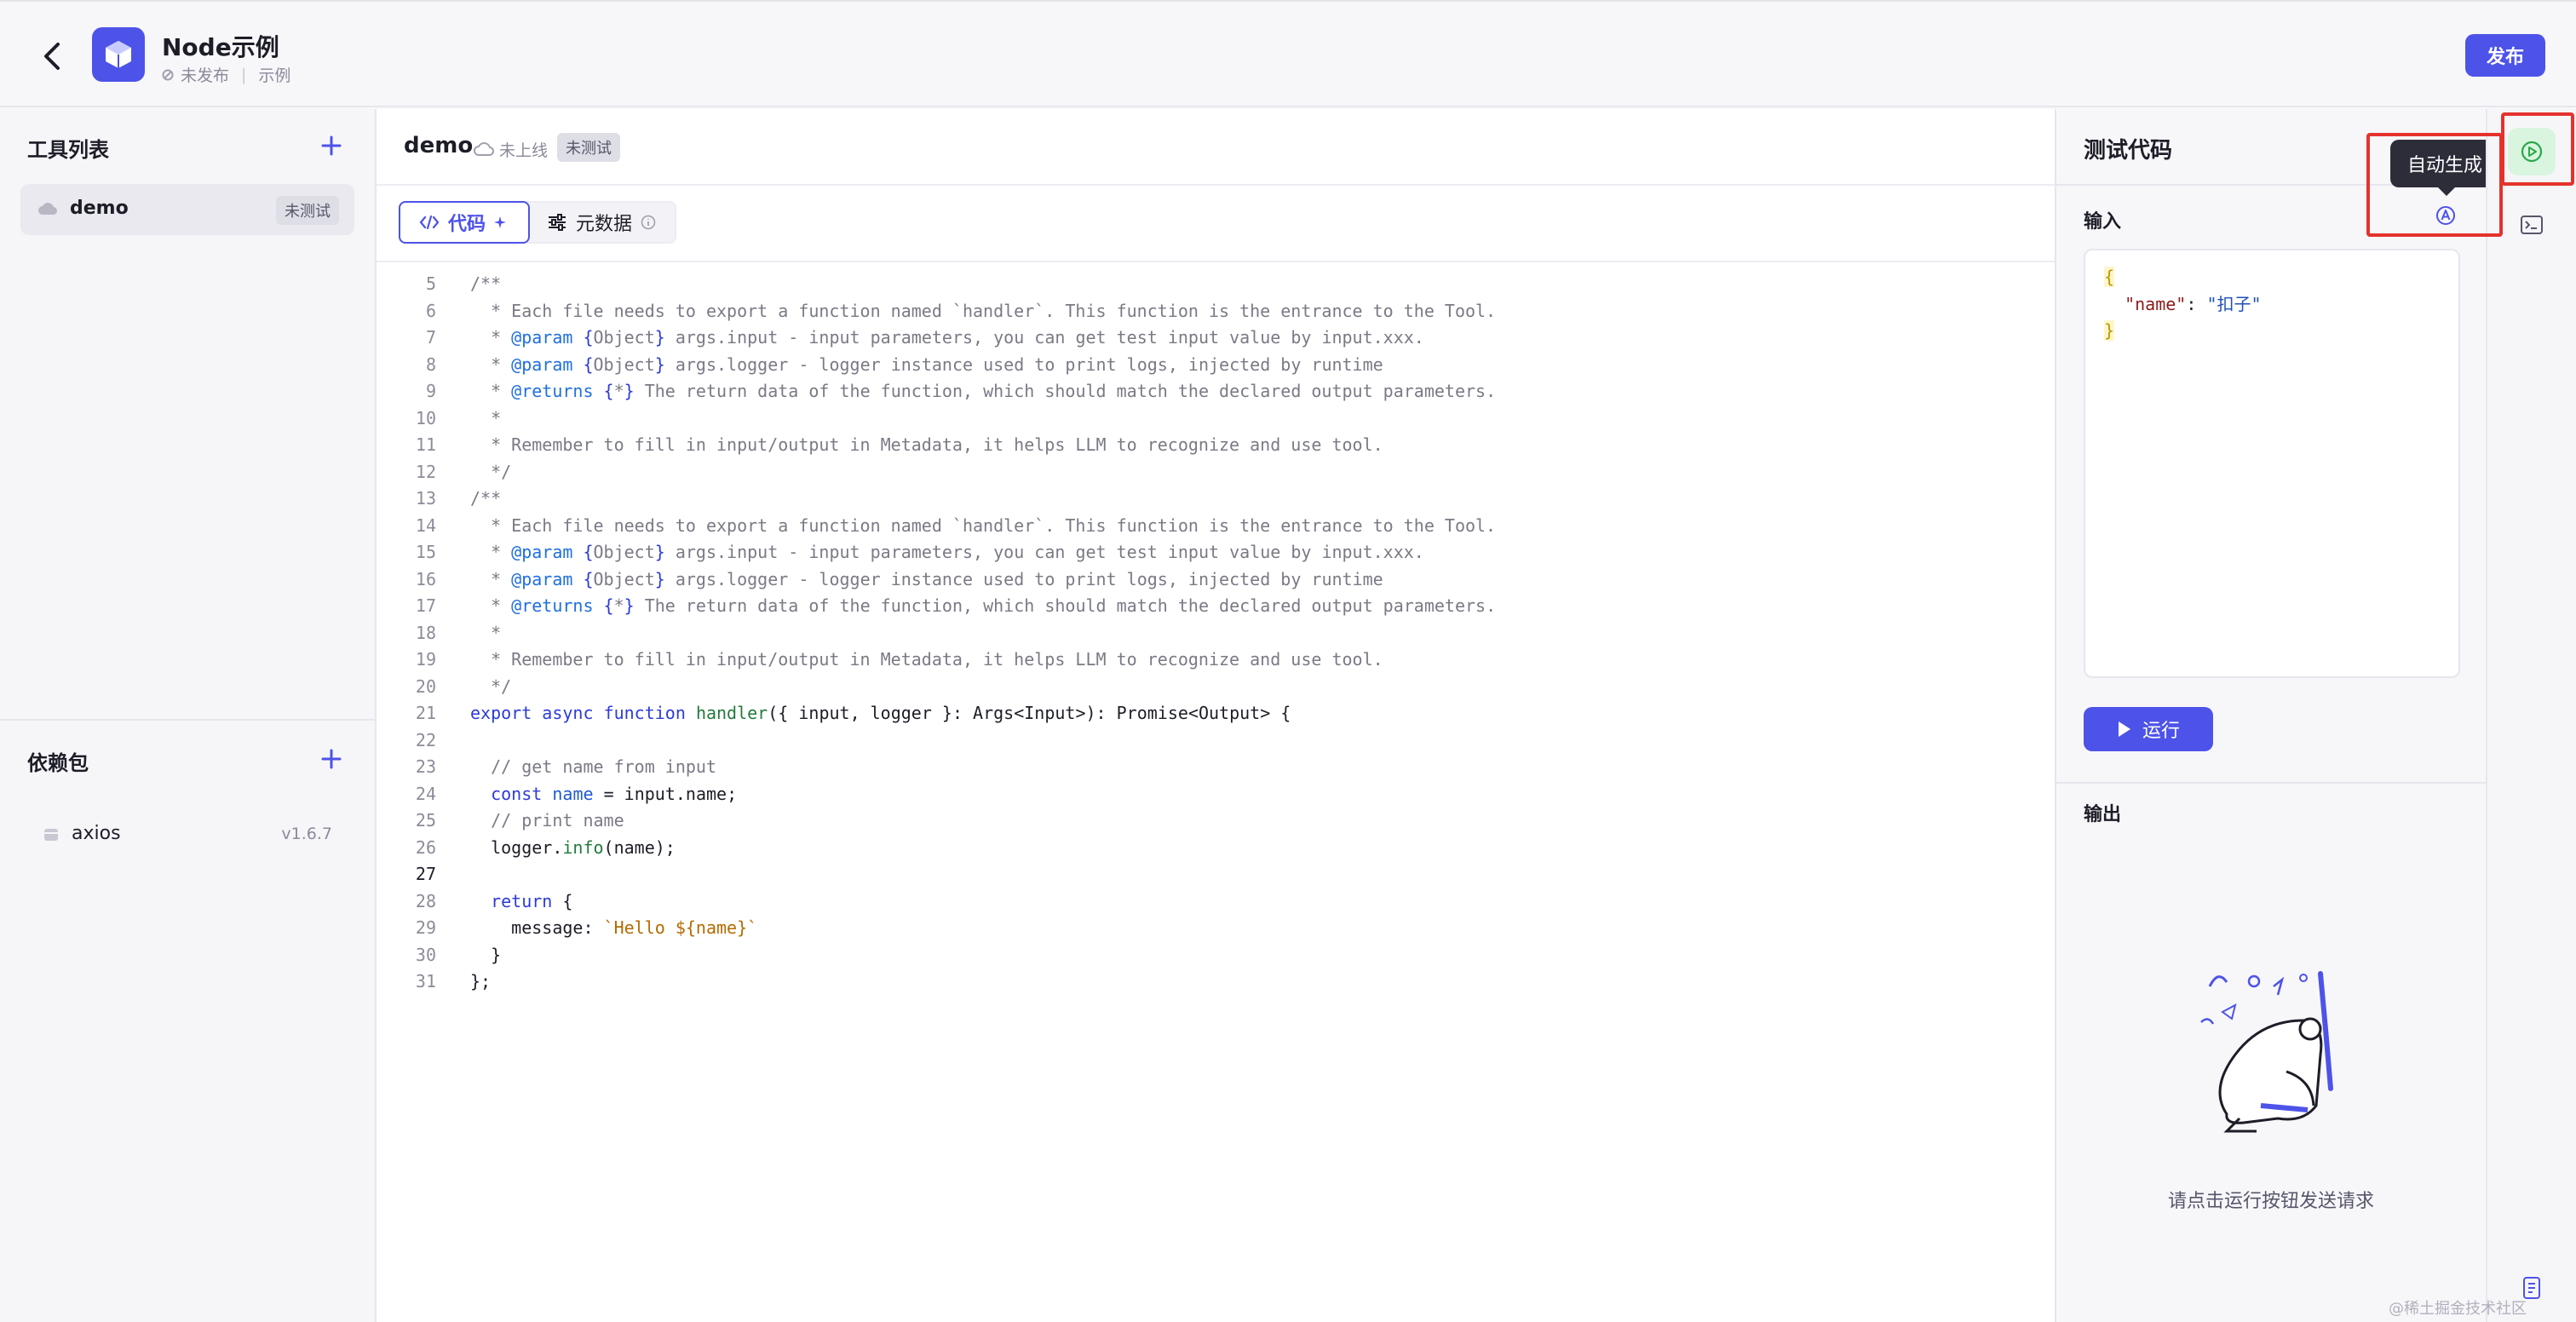 This screenshot has height=1322, width=2576. Describe the element at coordinates (426, 471) in the screenshot. I see `line-number: 12` at that location.